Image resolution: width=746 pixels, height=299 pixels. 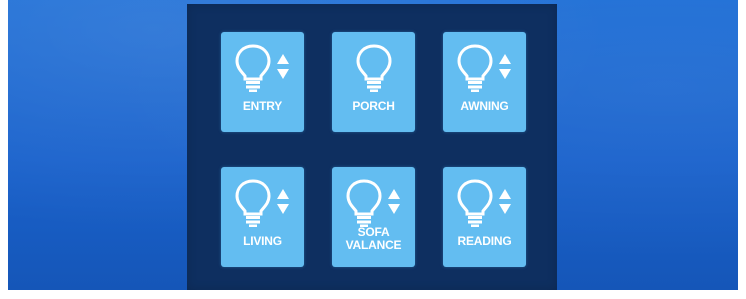 I want to click on living-light-button: LIVING, so click(x=262, y=217).